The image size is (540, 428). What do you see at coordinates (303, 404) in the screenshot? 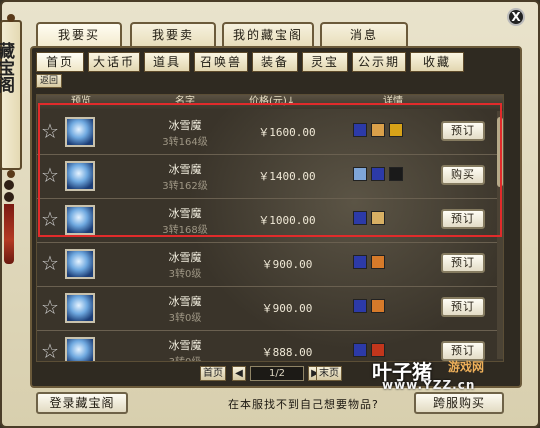
I see `cross-server-hint: 在本服找不到自己想要物品?` at bounding box center [303, 404].